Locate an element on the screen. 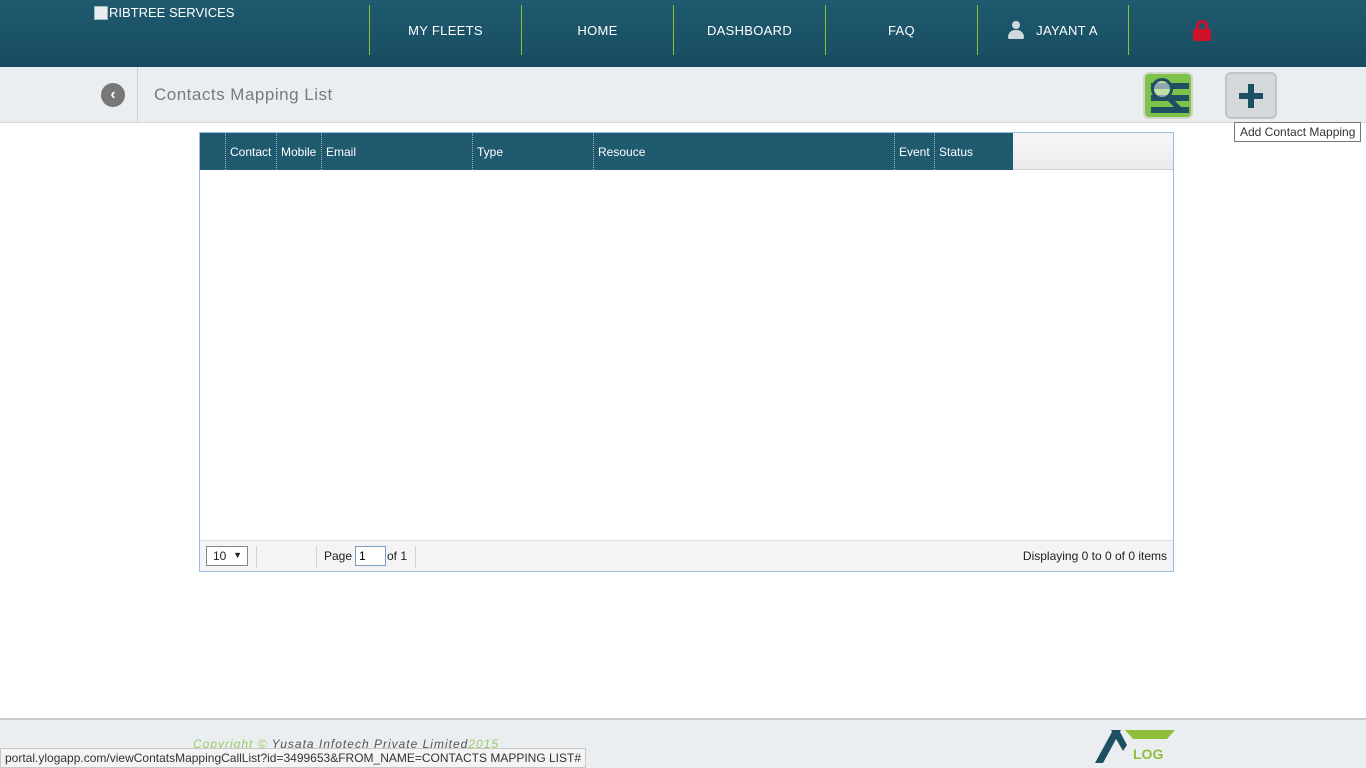 The image size is (1366, 768). page-number-input is located at coordinates (370, 556).